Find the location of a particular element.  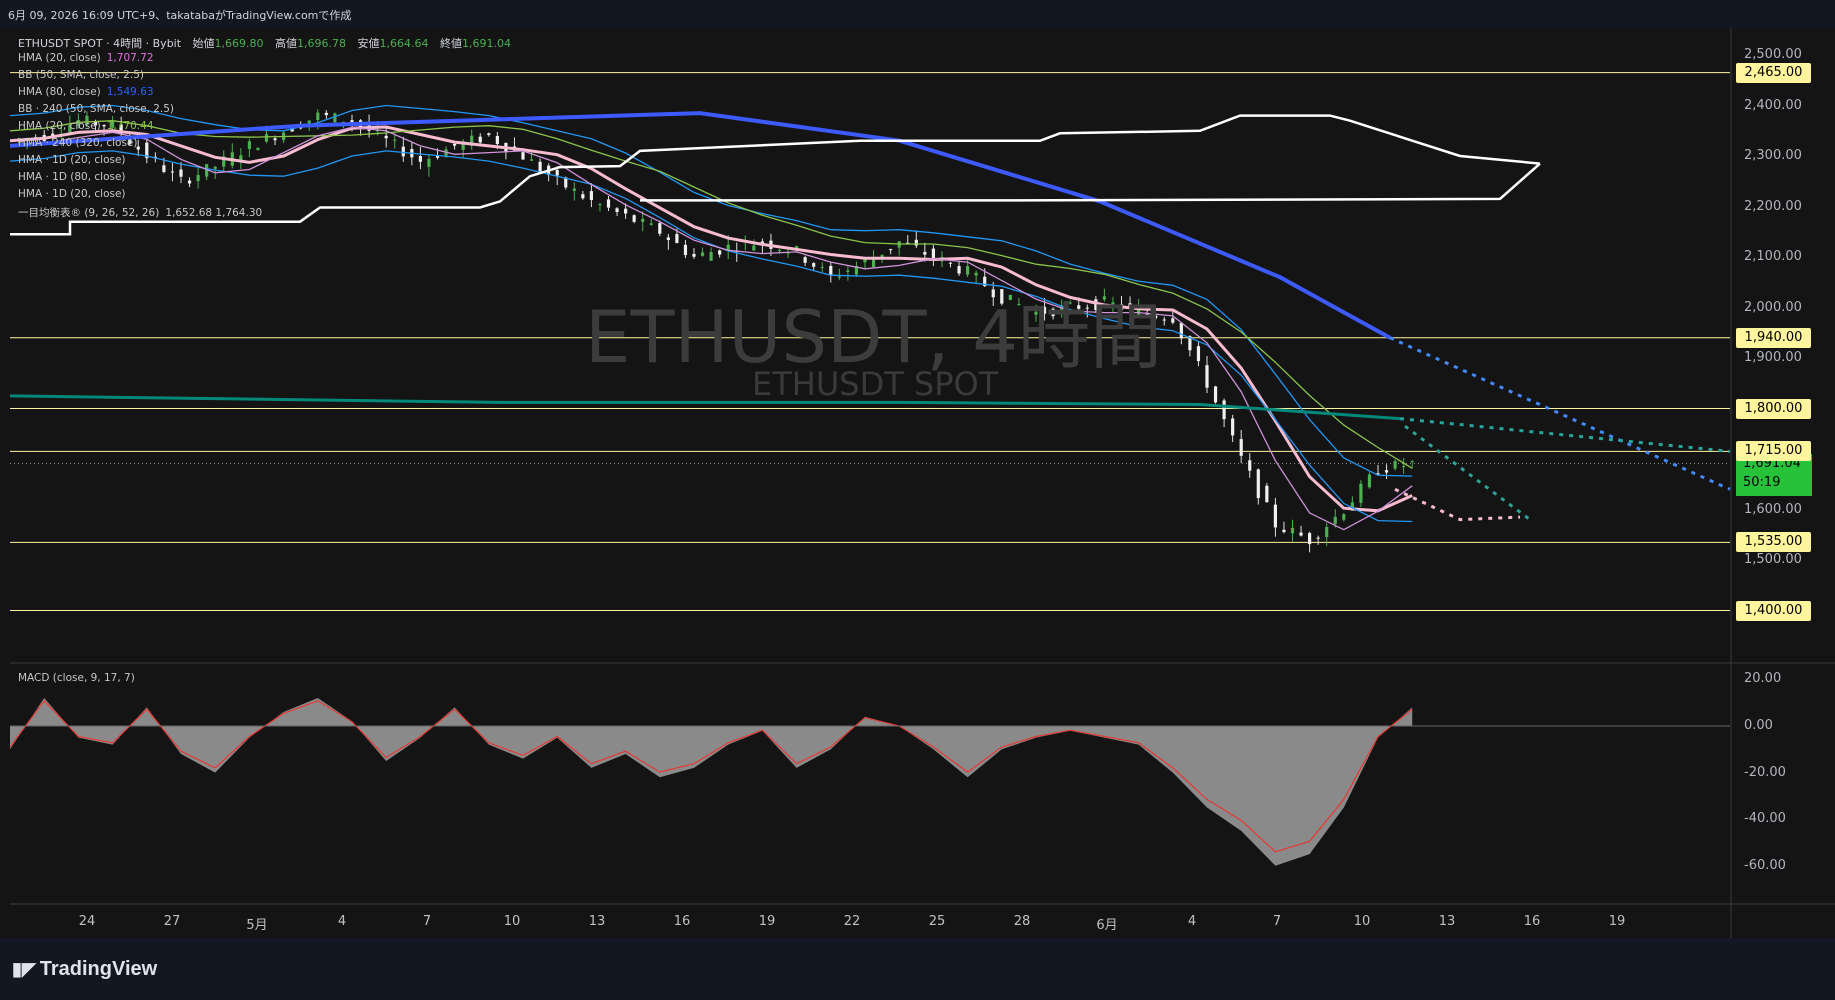

time-tick-label: 24 is located at coordinates (87, 921).